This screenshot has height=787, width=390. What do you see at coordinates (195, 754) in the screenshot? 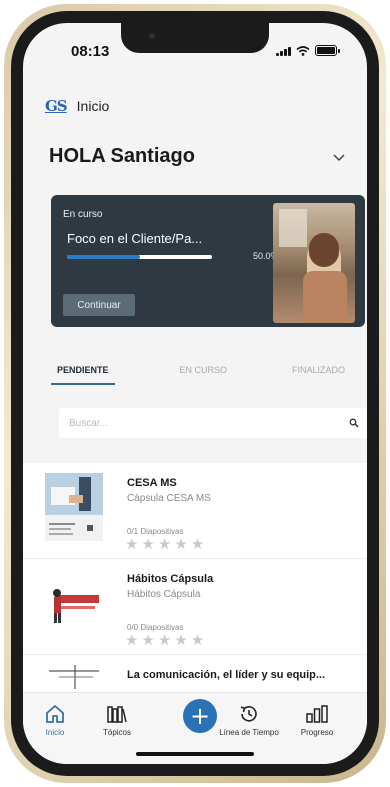
I see `home-indicator` at bounding box center [195, 754].